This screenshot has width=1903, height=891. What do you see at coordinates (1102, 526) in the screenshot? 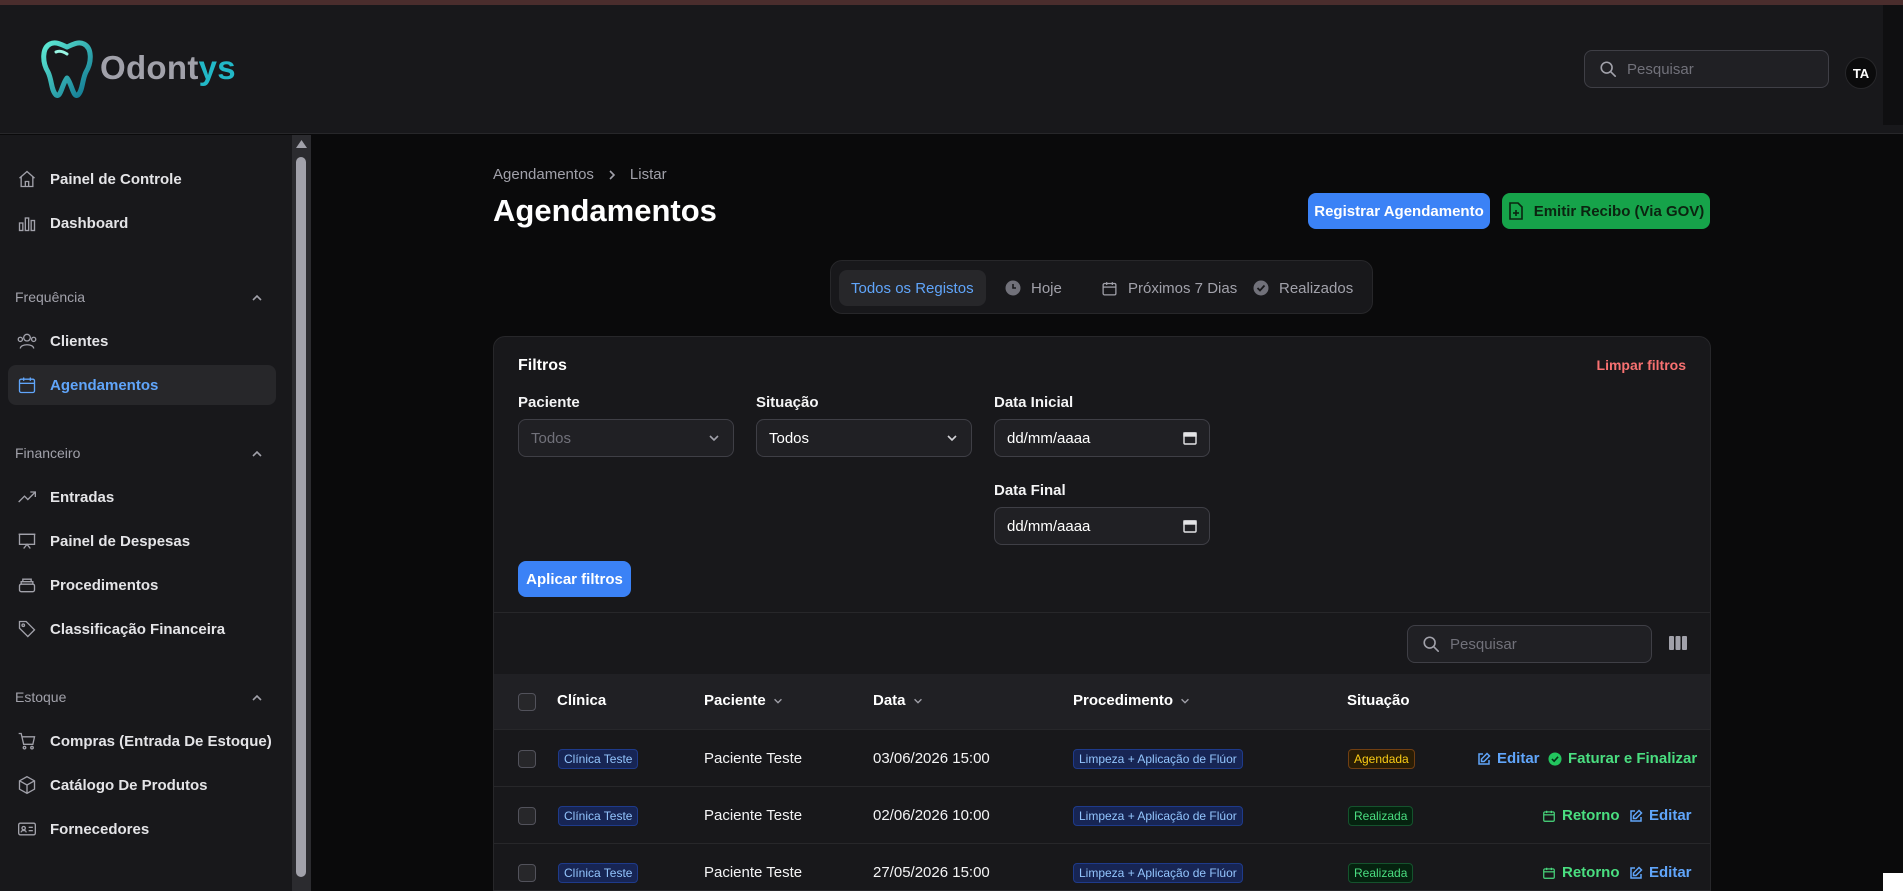
I see `end-date-input: dd/mm/aaaa` at bounding box center [1102, 526].